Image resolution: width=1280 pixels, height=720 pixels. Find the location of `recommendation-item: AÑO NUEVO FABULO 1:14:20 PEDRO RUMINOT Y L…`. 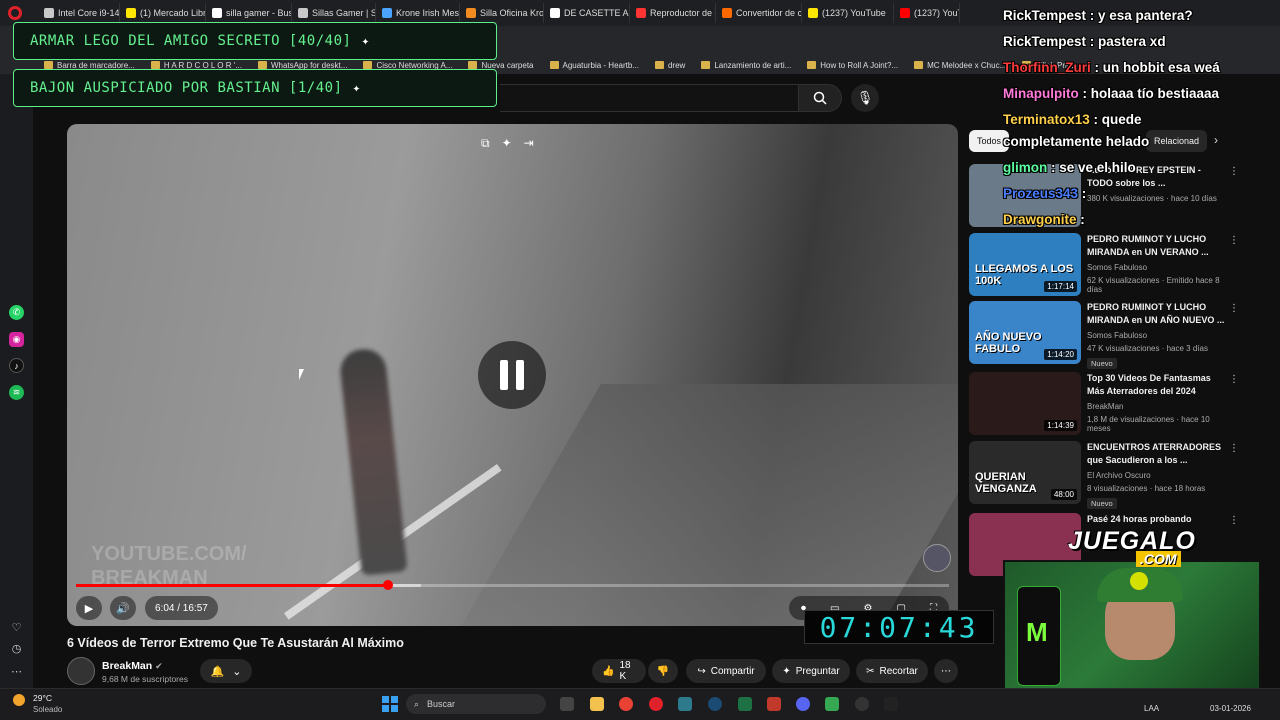

recommendation-item: AÑO NUEVO FABULO 1:14:20 PEDRO RUMINOT Y L… is located at coordinates (1119, 335).